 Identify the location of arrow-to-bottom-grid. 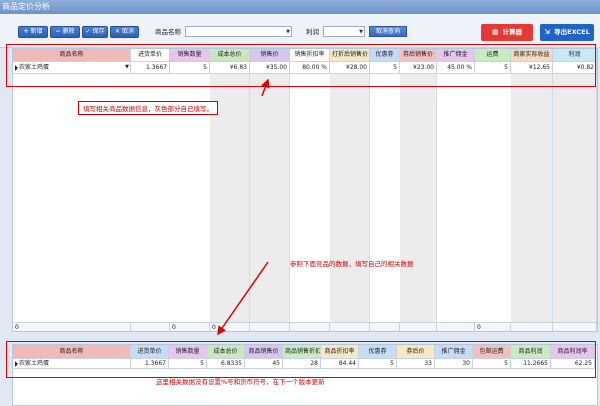
(243, 298).